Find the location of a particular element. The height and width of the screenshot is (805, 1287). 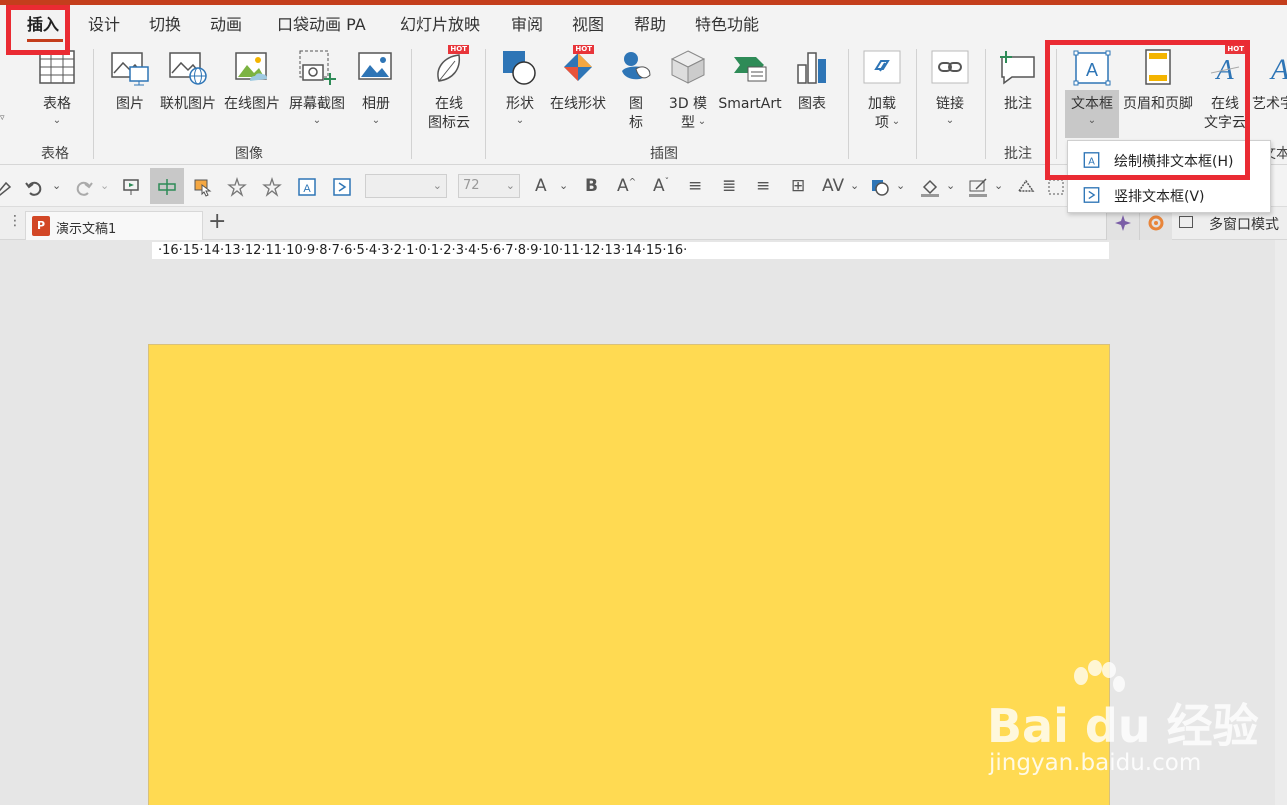

char-spacing-icon: AV is located at coordinates (833, 186).